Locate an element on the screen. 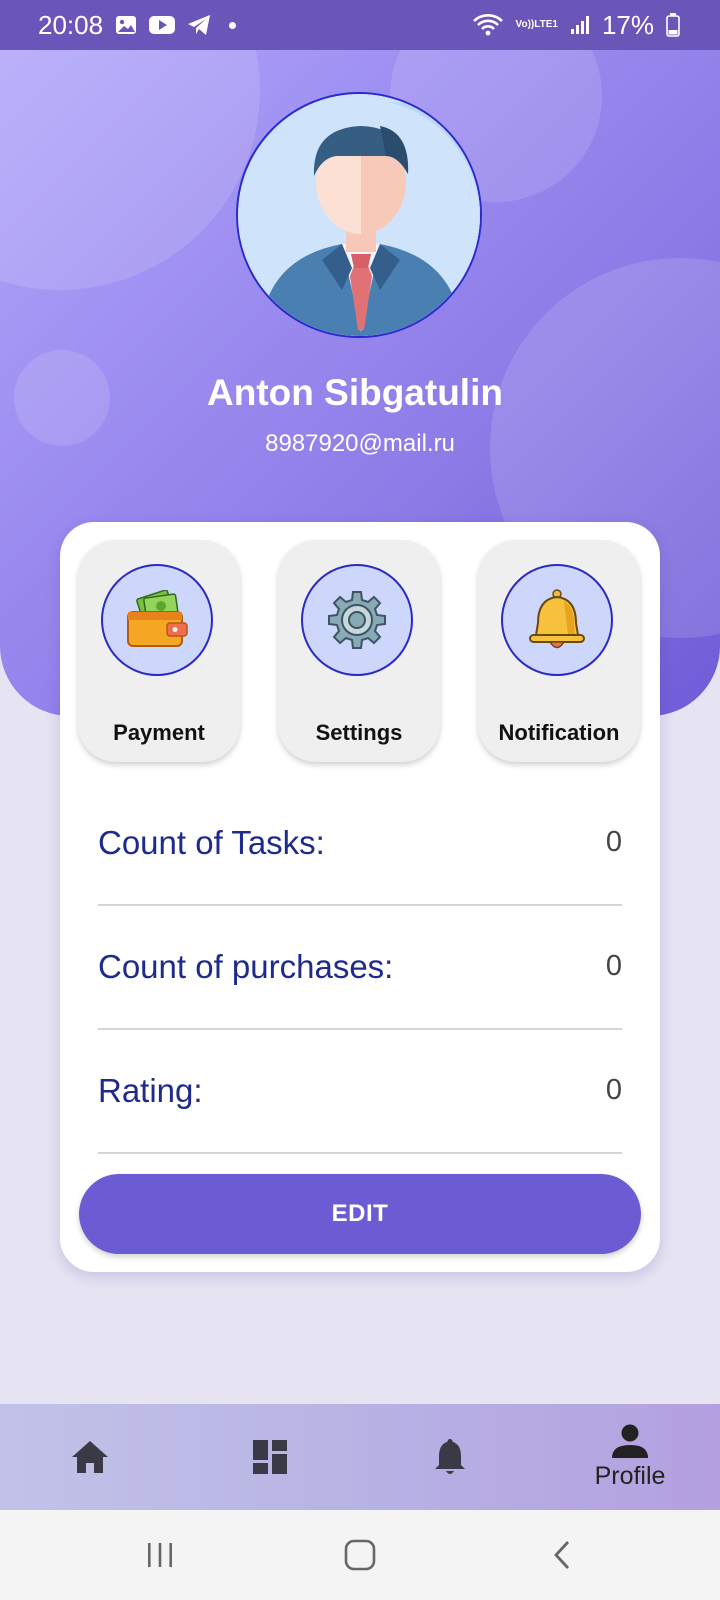 Image resolution: width=720 pixels, height=1600 pixels. dashboard-icon is located at coordinates (270, 1457).